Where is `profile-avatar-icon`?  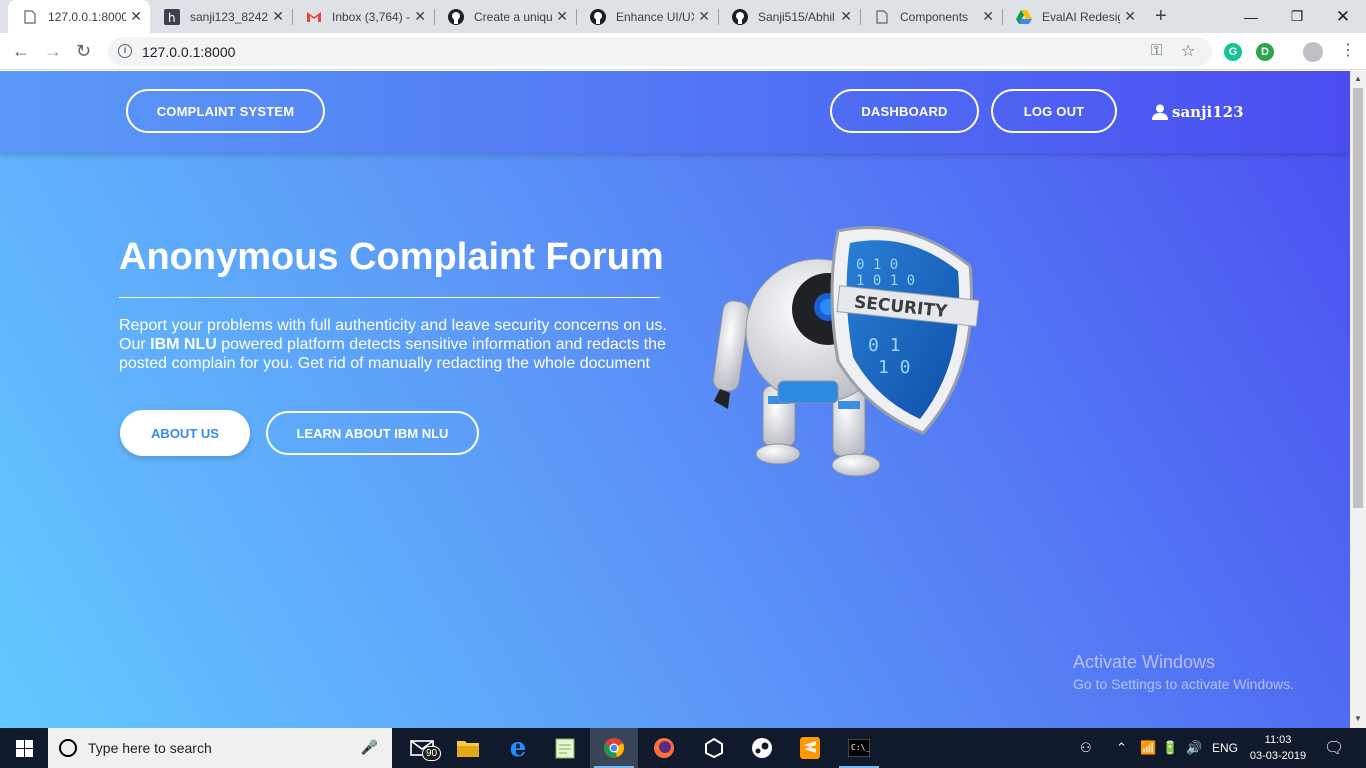
profile-avatar-icon is located at coordinates (1313, 52).